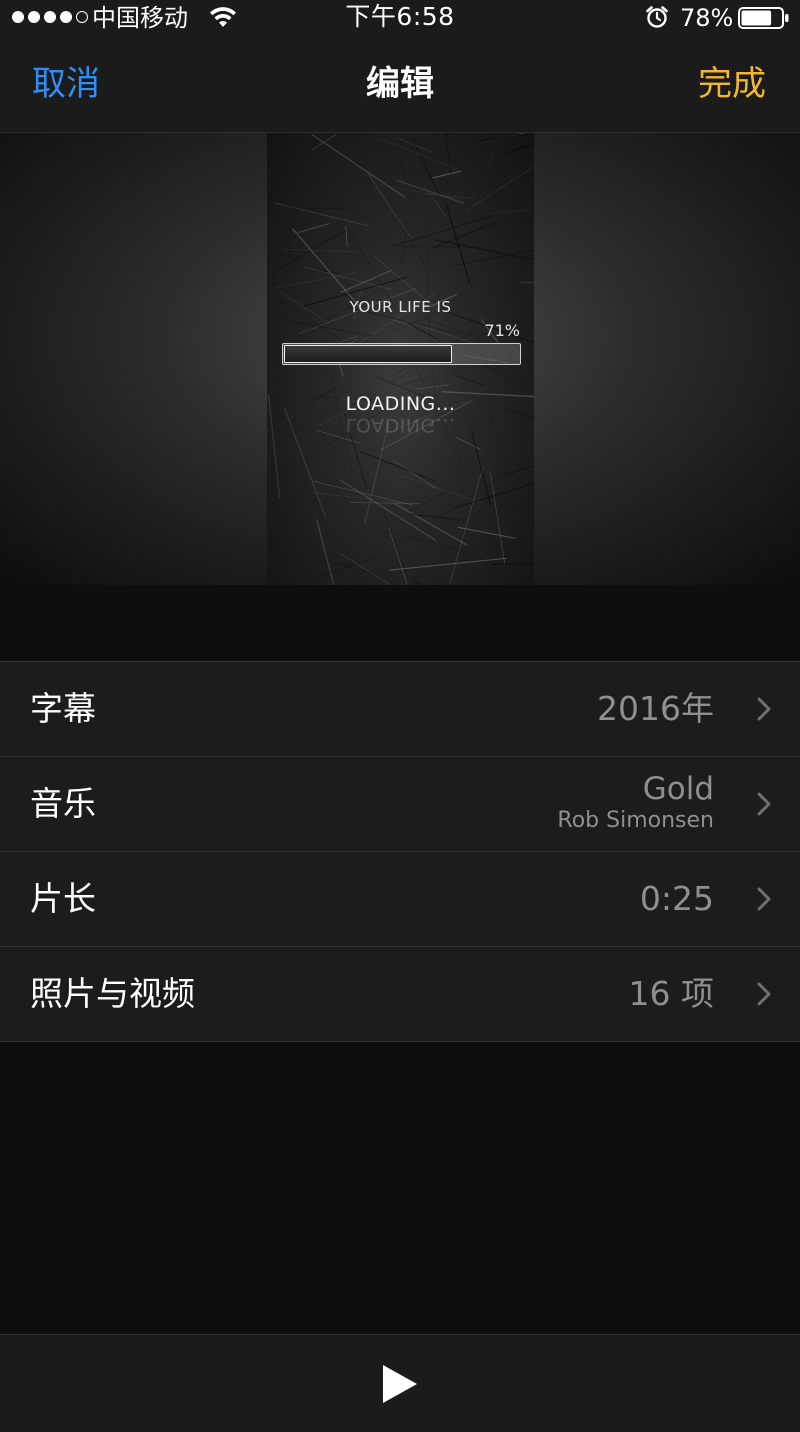 The width and height of the screenshot is (800, 1432). Describe the element at coordinates (657, 17) in the screenshot. I see `alarm-clock-icon` at that location.